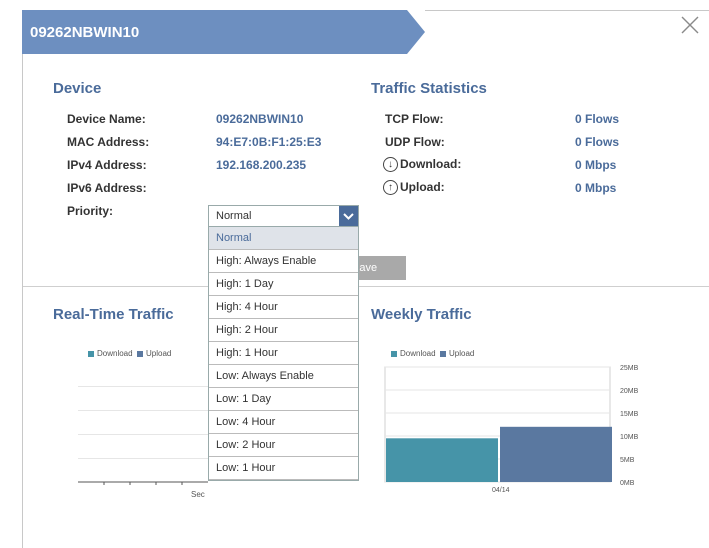 Image resolution: width=709 pixels, height=548 pixels. What do you see at coordinates (198, 494) in the screenshot?
I see `realtime-x-label: Sec` at bounding box center [198, 494].